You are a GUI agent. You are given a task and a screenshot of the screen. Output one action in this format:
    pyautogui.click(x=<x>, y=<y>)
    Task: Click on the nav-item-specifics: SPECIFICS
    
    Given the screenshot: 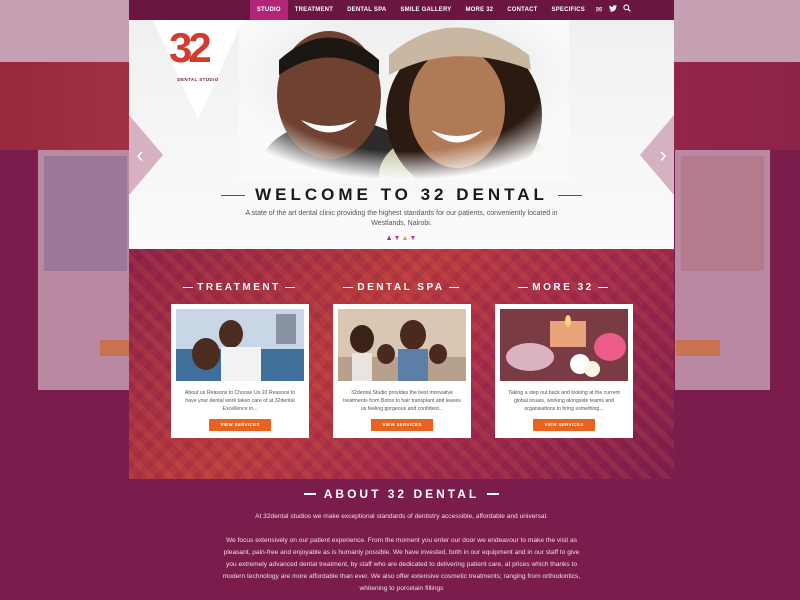 What is the action you would take?
    pyautogui.click(x=568, y=10)
    